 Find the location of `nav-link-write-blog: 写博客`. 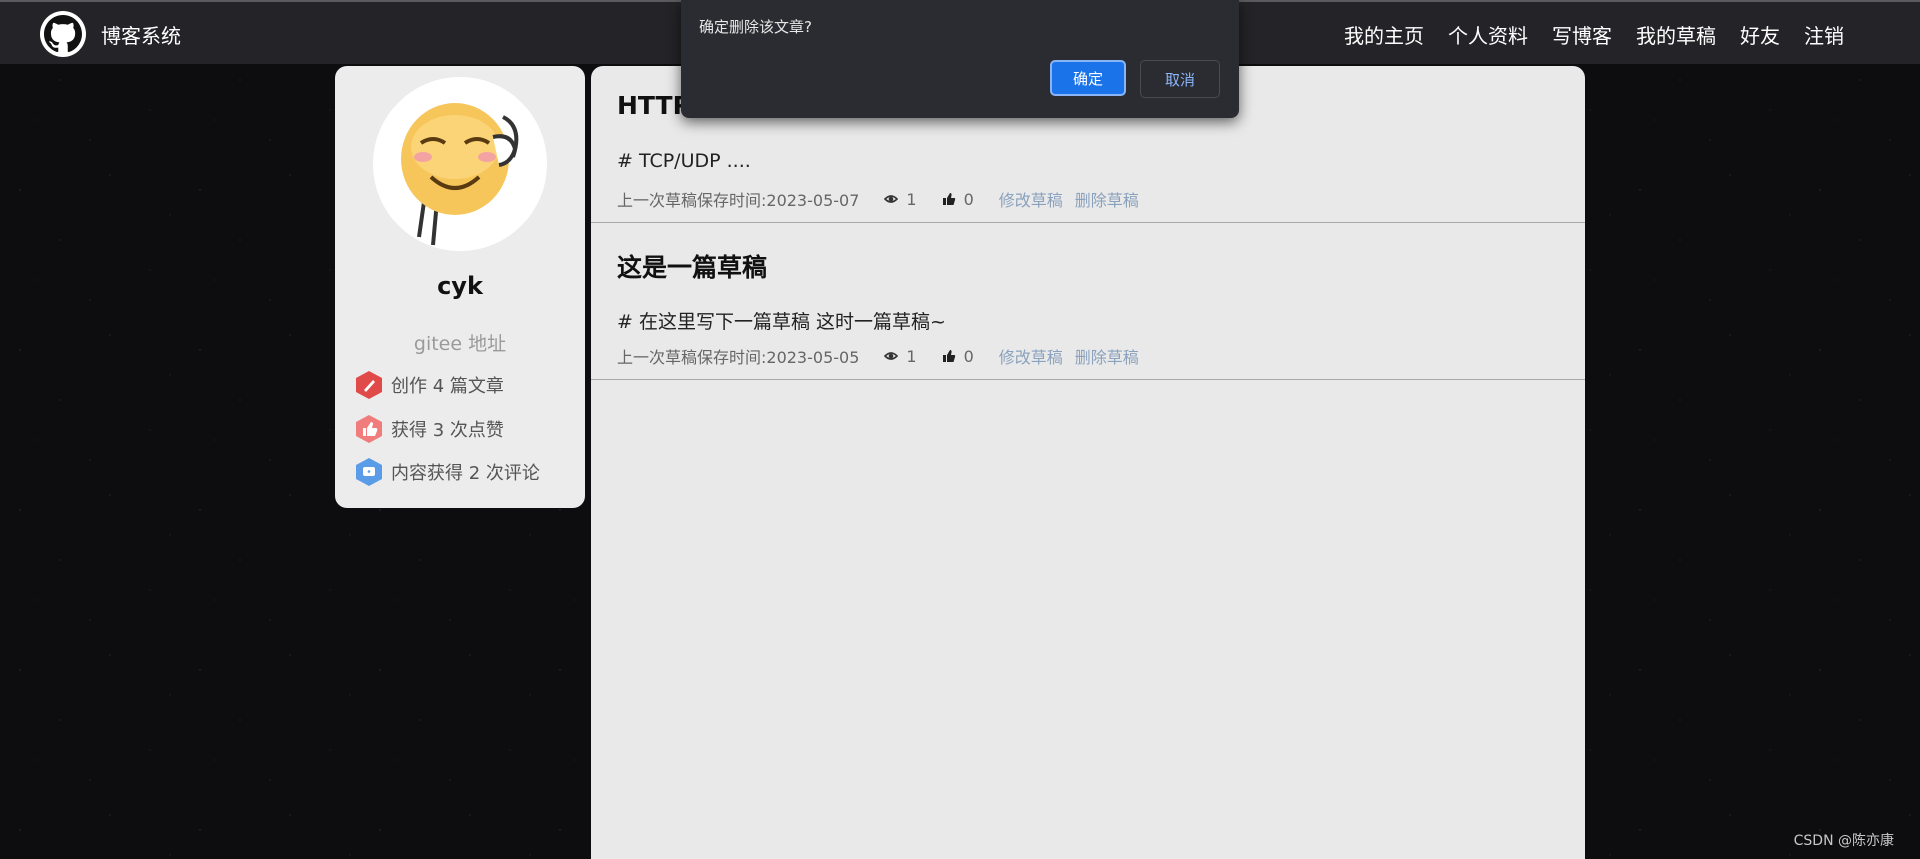

nav-link-write-blog: 写博客 is located at coordinates (1582, 34).